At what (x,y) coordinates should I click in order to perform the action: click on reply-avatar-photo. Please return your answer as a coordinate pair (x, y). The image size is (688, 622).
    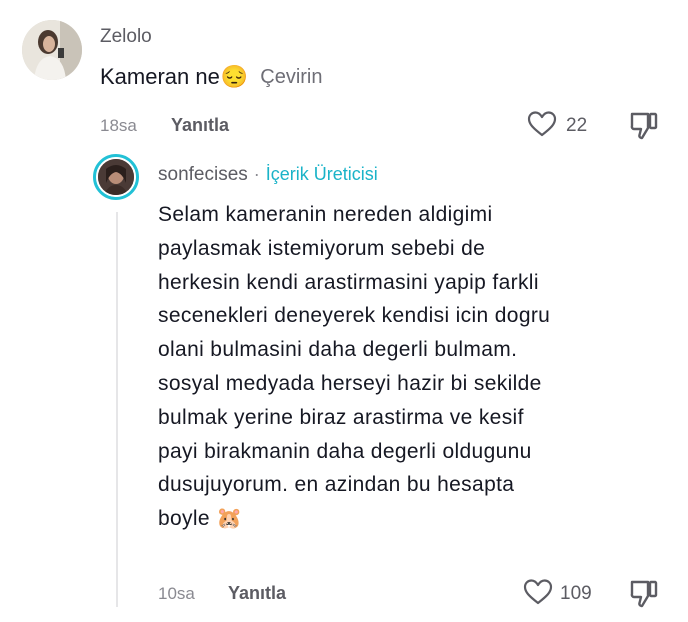
    Looking at the image, I should click on (116, 177).